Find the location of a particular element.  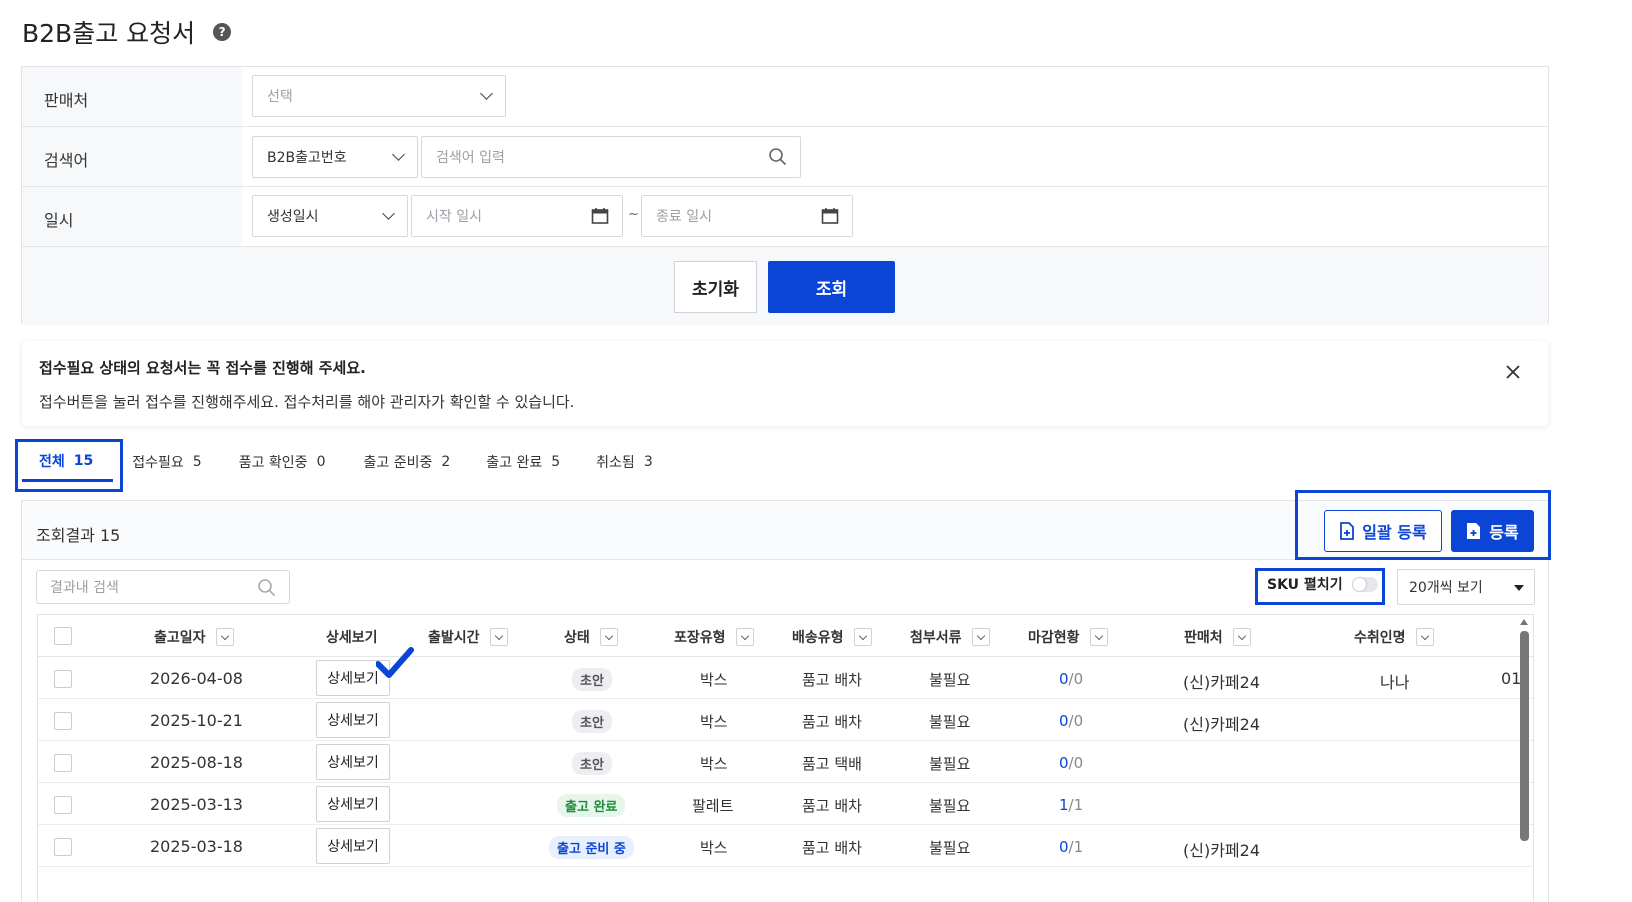

end-date-input: 종료 일시 is located at coordinates (747, 216).